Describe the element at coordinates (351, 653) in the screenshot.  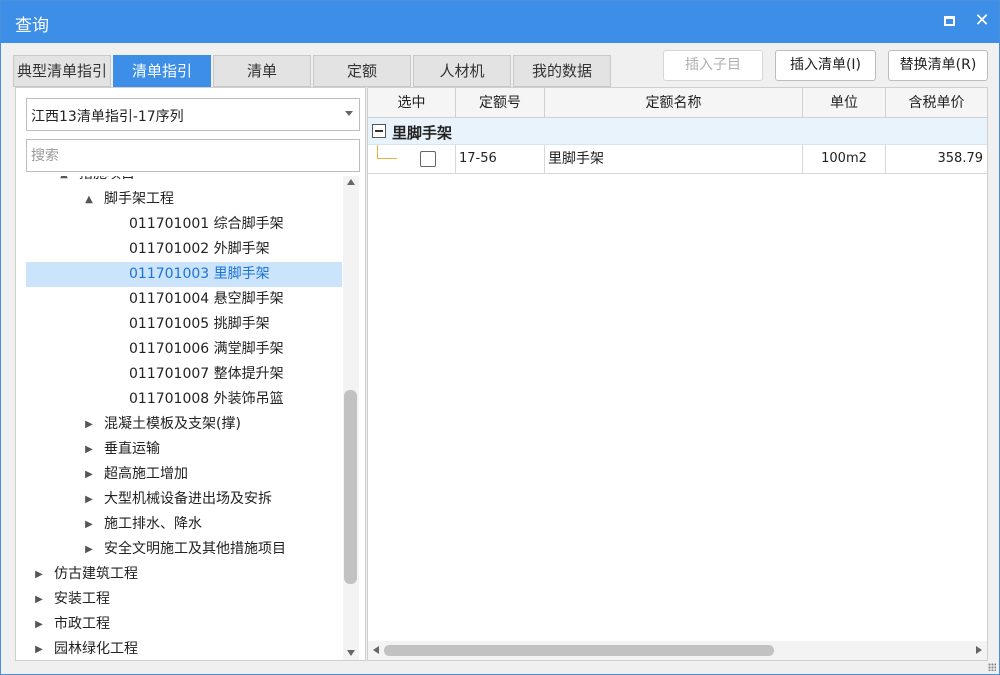
I see `scroll-down-icon` at that location.